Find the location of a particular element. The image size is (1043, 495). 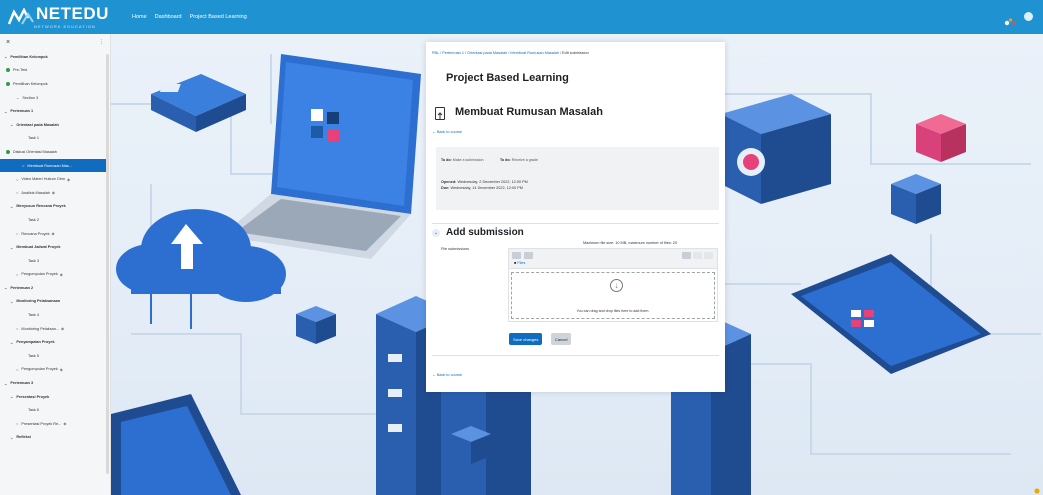

breadcrumb-activity: Membuat Rumusan Masalah is located at coordinates (534, 53).